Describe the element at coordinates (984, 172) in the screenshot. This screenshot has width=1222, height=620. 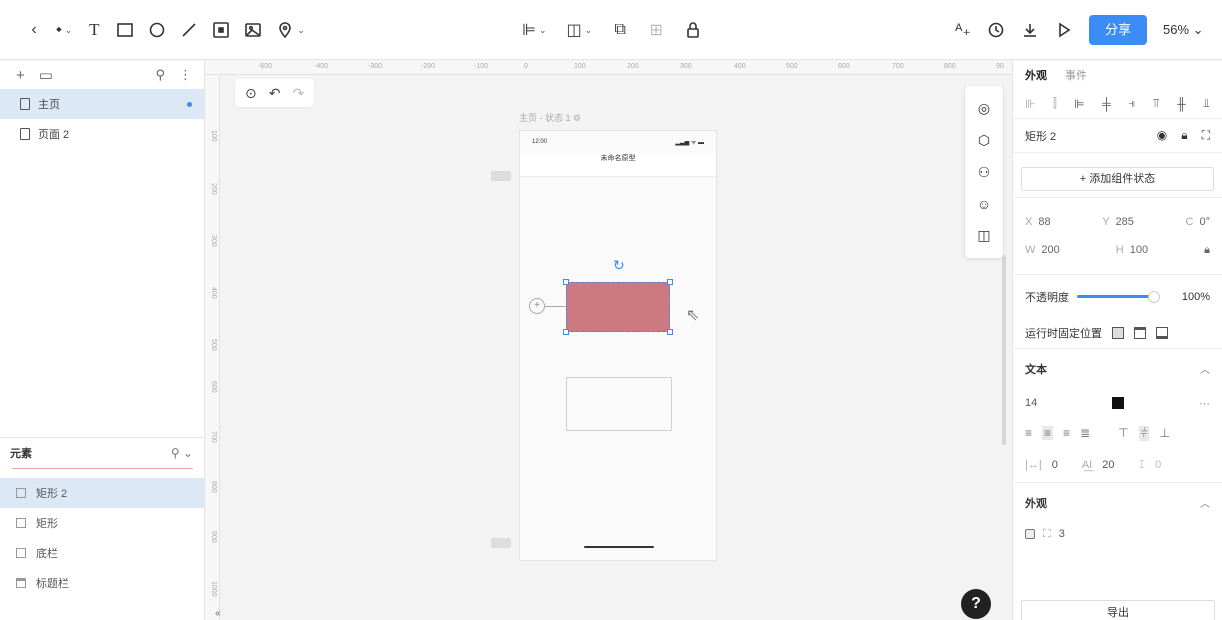
I see `user-icon: ⚇` at that location.